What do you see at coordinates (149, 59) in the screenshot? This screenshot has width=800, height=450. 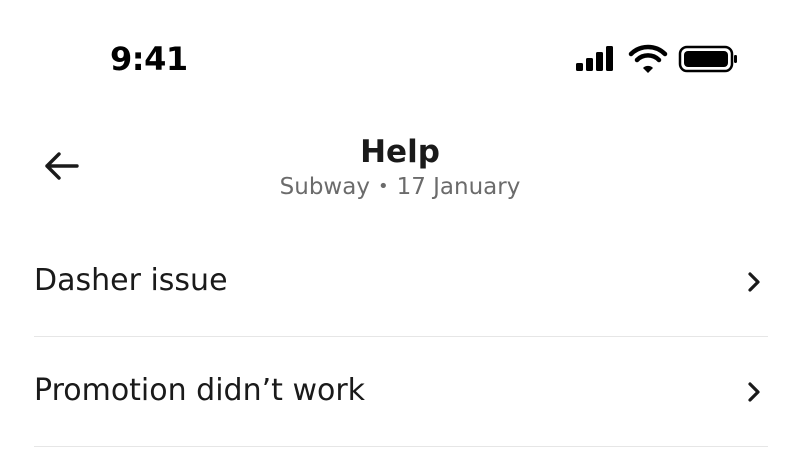 I see `status-time: 9:41` at bounding box center [149, 59].